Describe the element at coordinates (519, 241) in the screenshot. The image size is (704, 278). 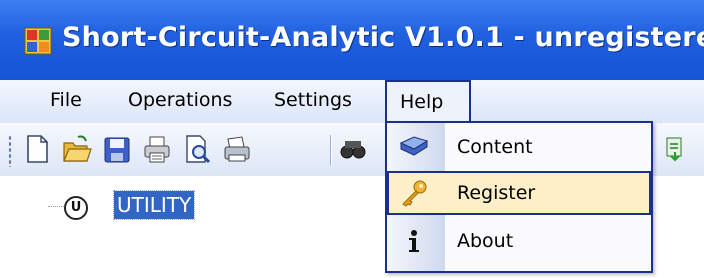
I see `menu-item-about: About` at that location.